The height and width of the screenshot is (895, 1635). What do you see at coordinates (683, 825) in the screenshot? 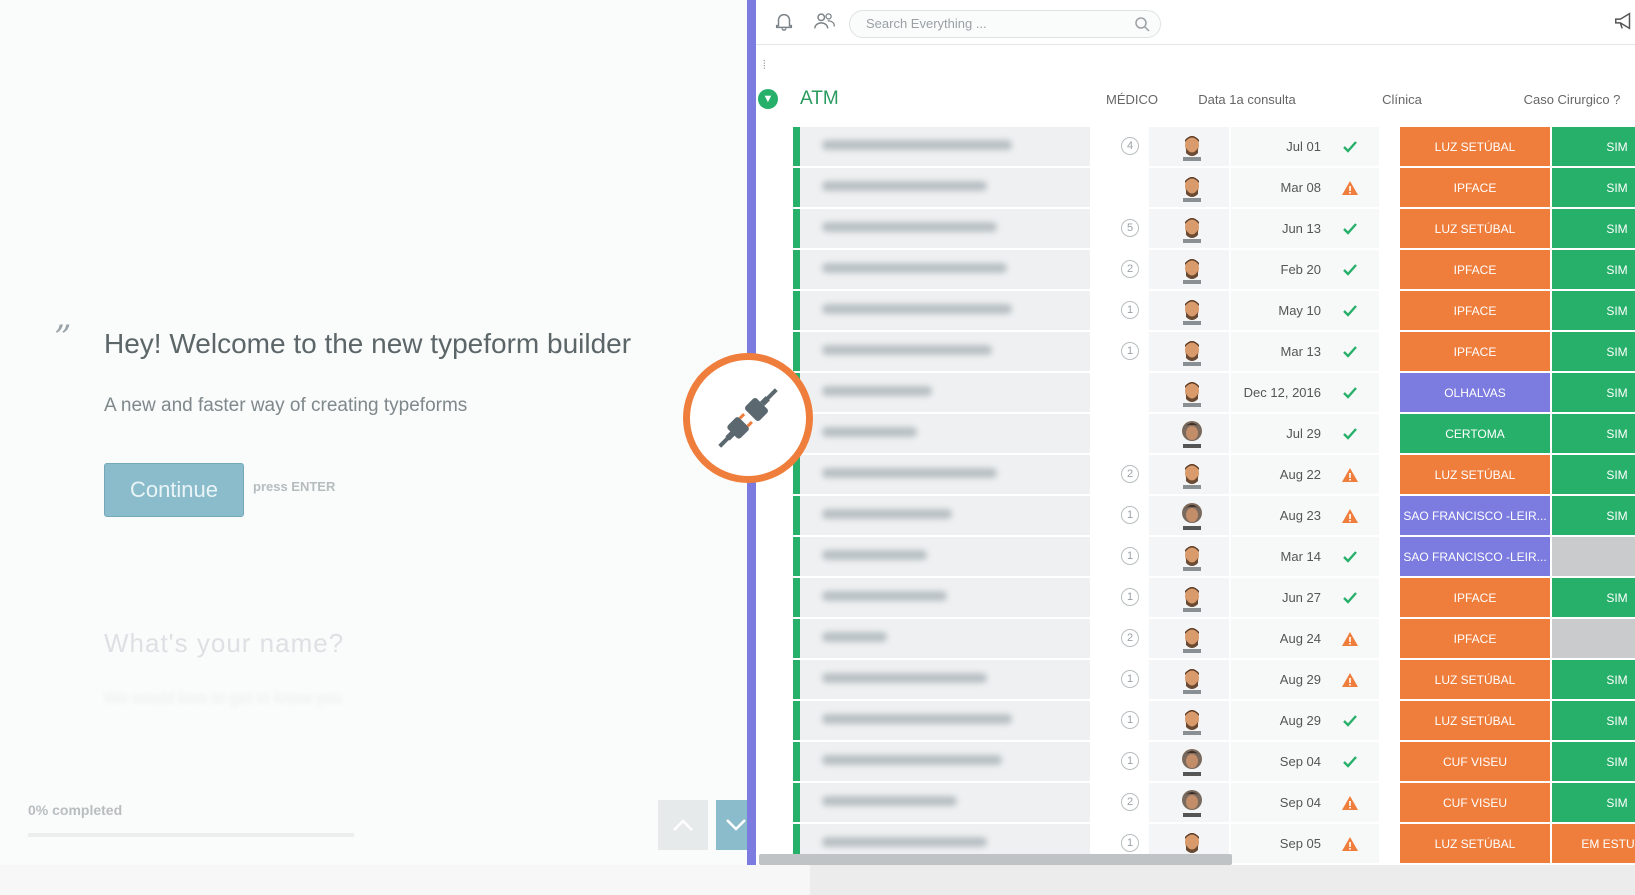
I see `previous-question-button` at bounding box center [683, 825].